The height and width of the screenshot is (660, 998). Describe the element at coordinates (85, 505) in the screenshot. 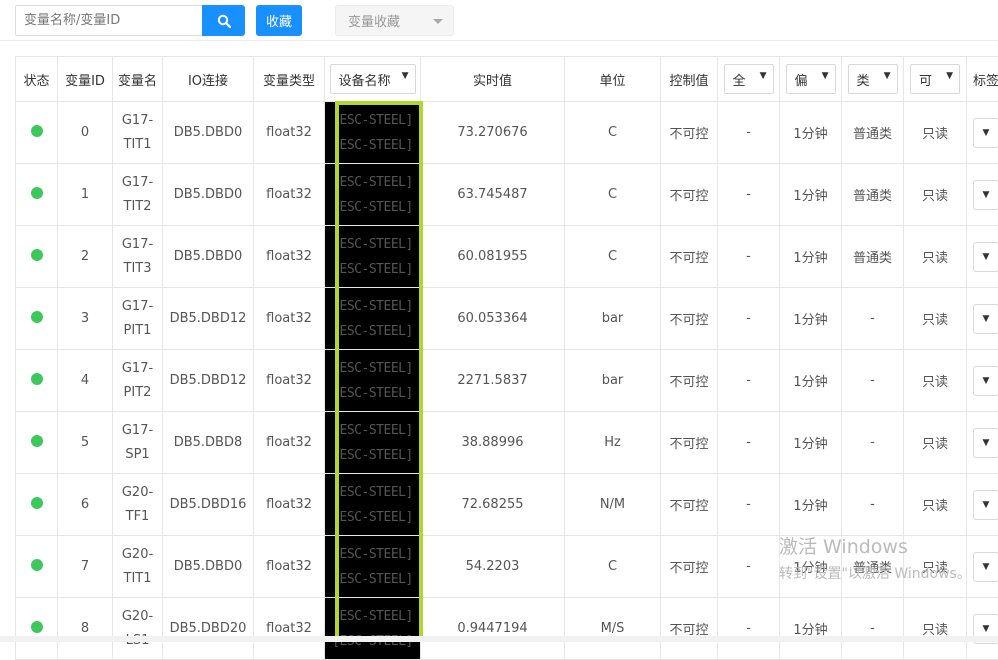

I see `var-id-cell: 6` at that location.